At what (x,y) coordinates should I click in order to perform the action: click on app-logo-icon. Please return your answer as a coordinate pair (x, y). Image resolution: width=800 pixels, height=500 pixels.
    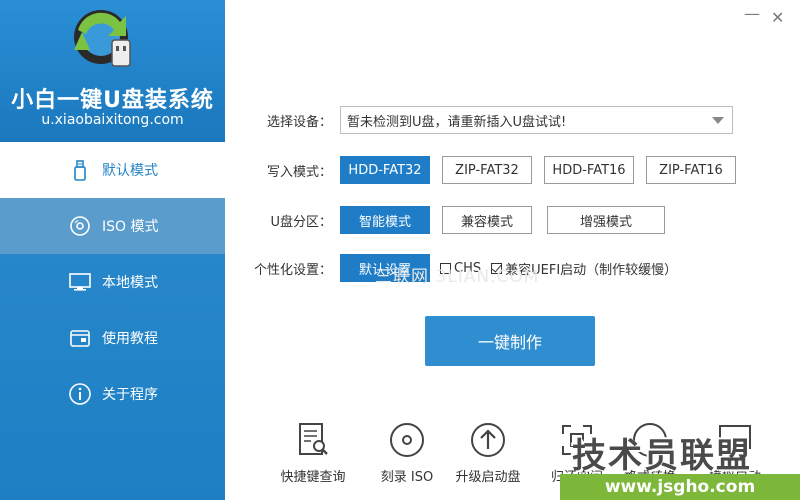
    Looking at the image, I should click on (102, 38).